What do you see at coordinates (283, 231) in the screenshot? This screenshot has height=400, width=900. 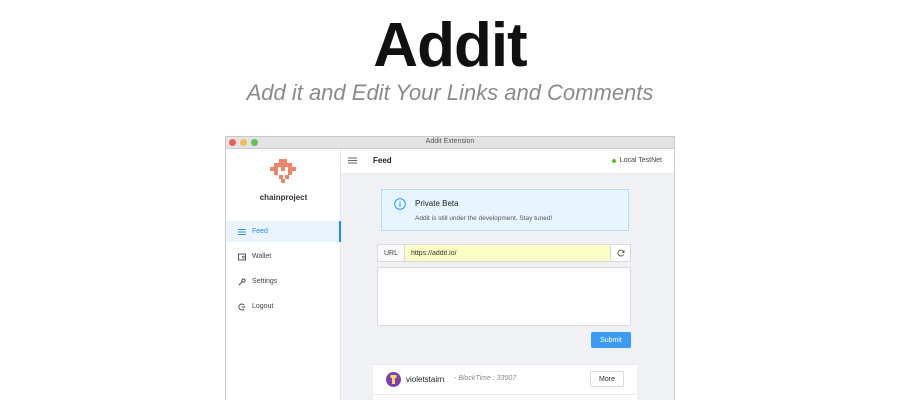 I see `sidebar-item-feed: Feed` at bounding box center [283, 231].